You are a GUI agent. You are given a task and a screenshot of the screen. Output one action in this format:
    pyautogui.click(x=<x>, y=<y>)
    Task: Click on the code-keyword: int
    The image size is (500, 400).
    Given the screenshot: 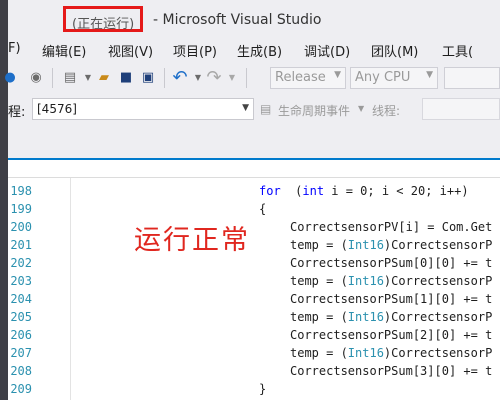 What is the action you would take?
    pyautogui.click(x=313, y=191)
    